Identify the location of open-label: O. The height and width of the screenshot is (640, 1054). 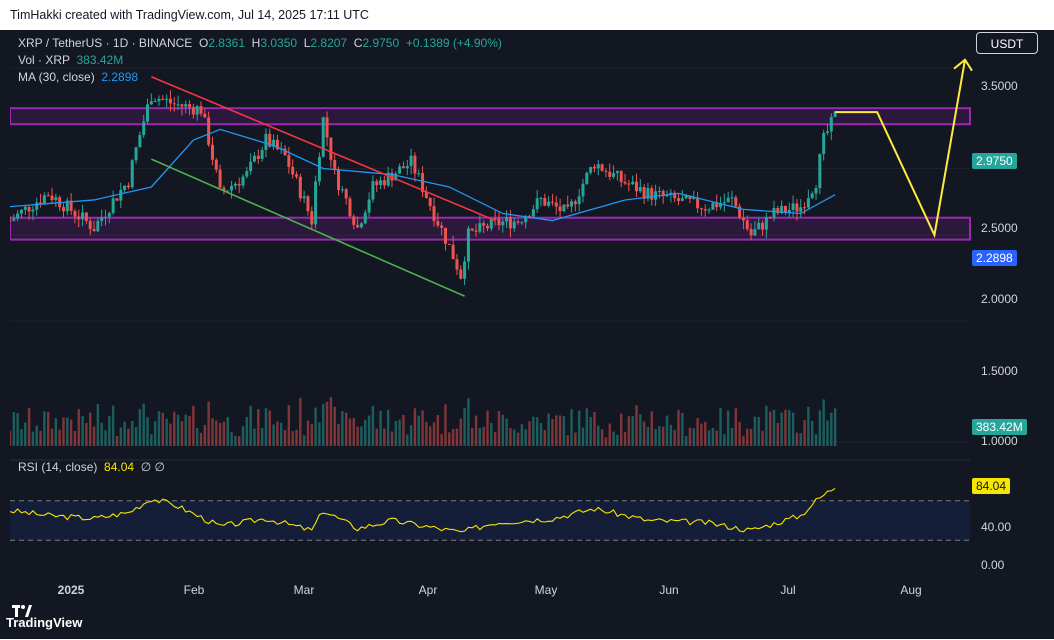
(203, 43).